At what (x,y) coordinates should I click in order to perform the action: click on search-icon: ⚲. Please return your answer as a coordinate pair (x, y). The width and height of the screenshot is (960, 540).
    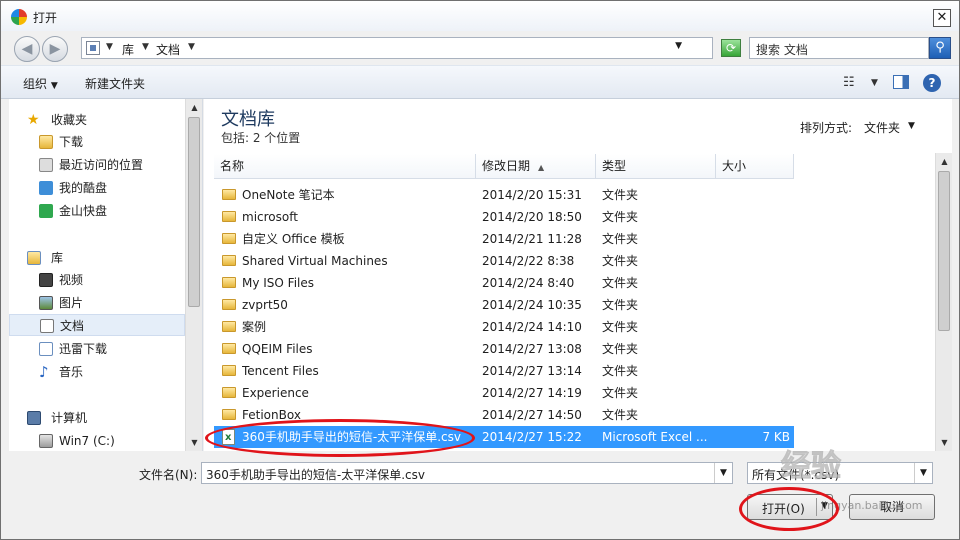
    Looking at the image, I should click on (940, 48).